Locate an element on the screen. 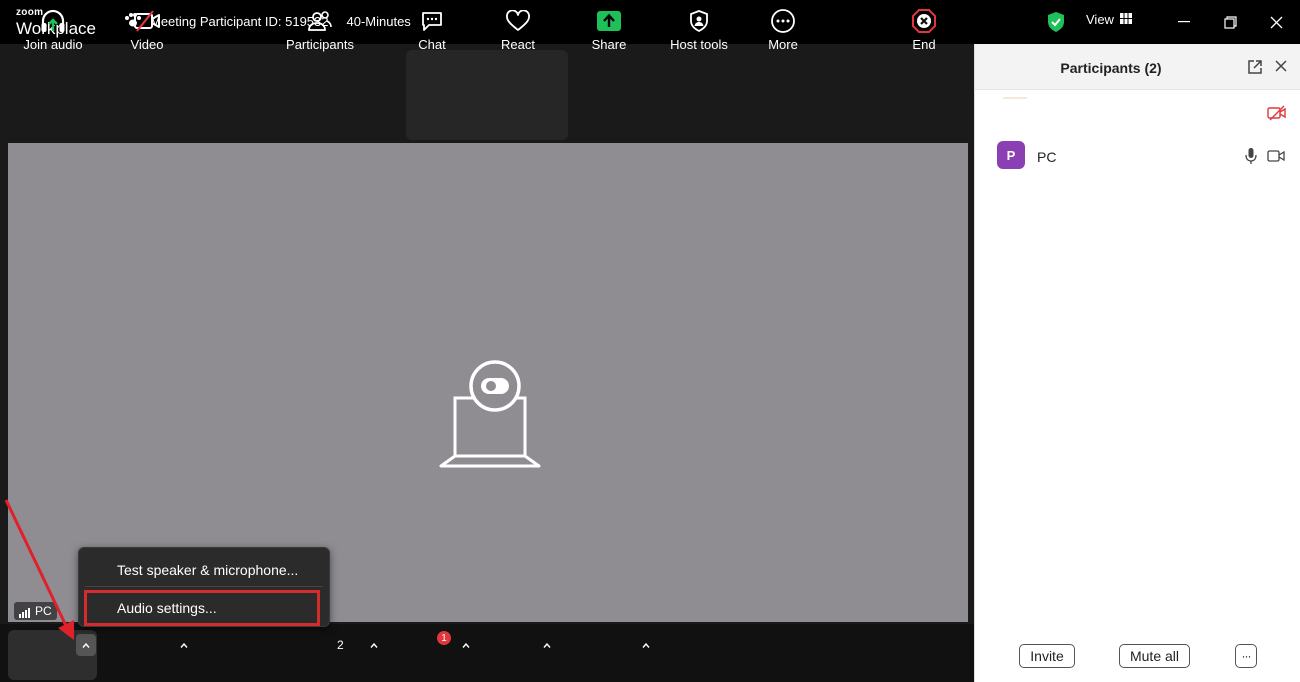 The image size is (1300, 682). truncated-participant-row is located at coordinates (1015, 98).